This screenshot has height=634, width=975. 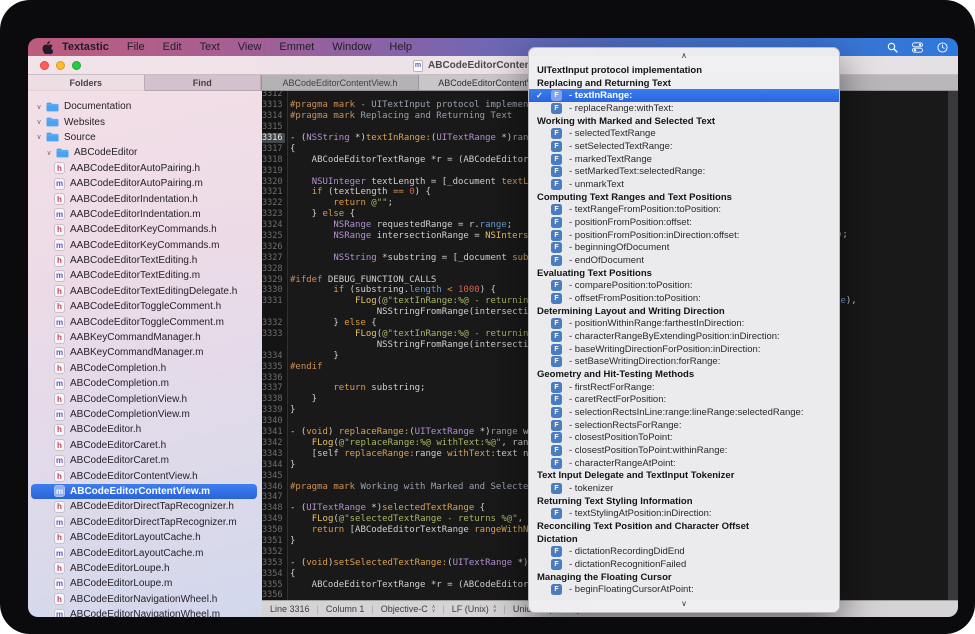 I want to click on file-row-abcodeeditornavigationwheel-h: h ABCodeEditorNavigationWheel.h, so click(x=145, y=599).